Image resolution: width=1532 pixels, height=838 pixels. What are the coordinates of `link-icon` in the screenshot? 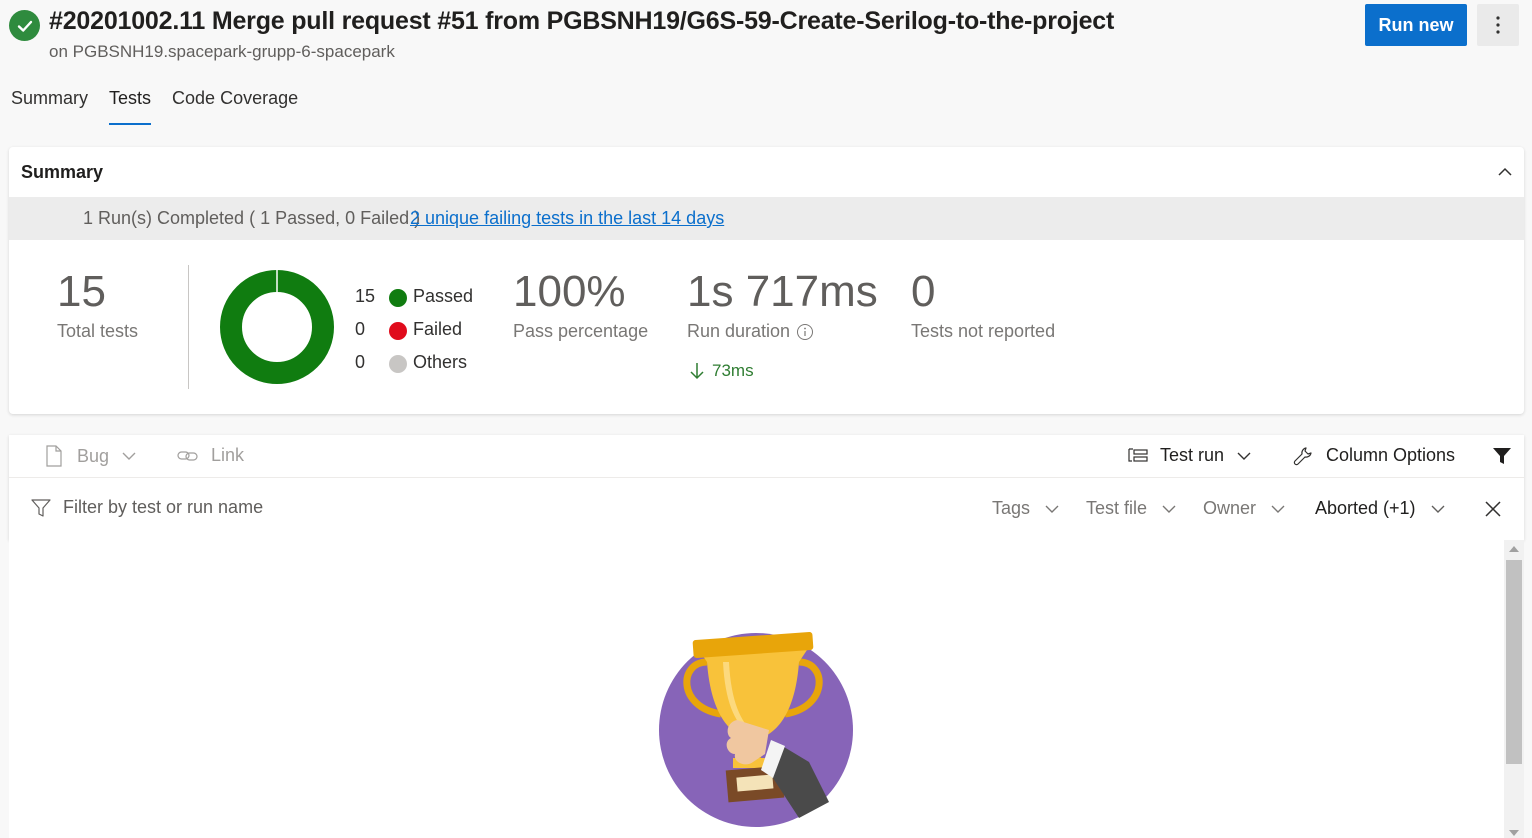 It's located at (187, 455).